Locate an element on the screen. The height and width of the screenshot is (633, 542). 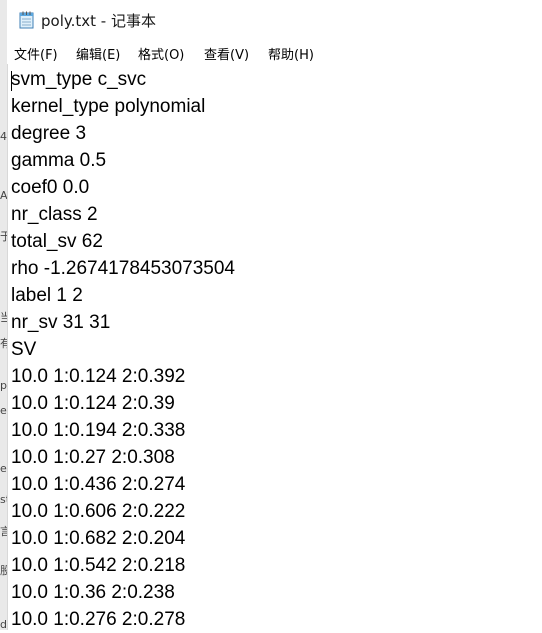
text-line: 10.0 1:0.606 2:0.222 is located at coordinates (98, 511).